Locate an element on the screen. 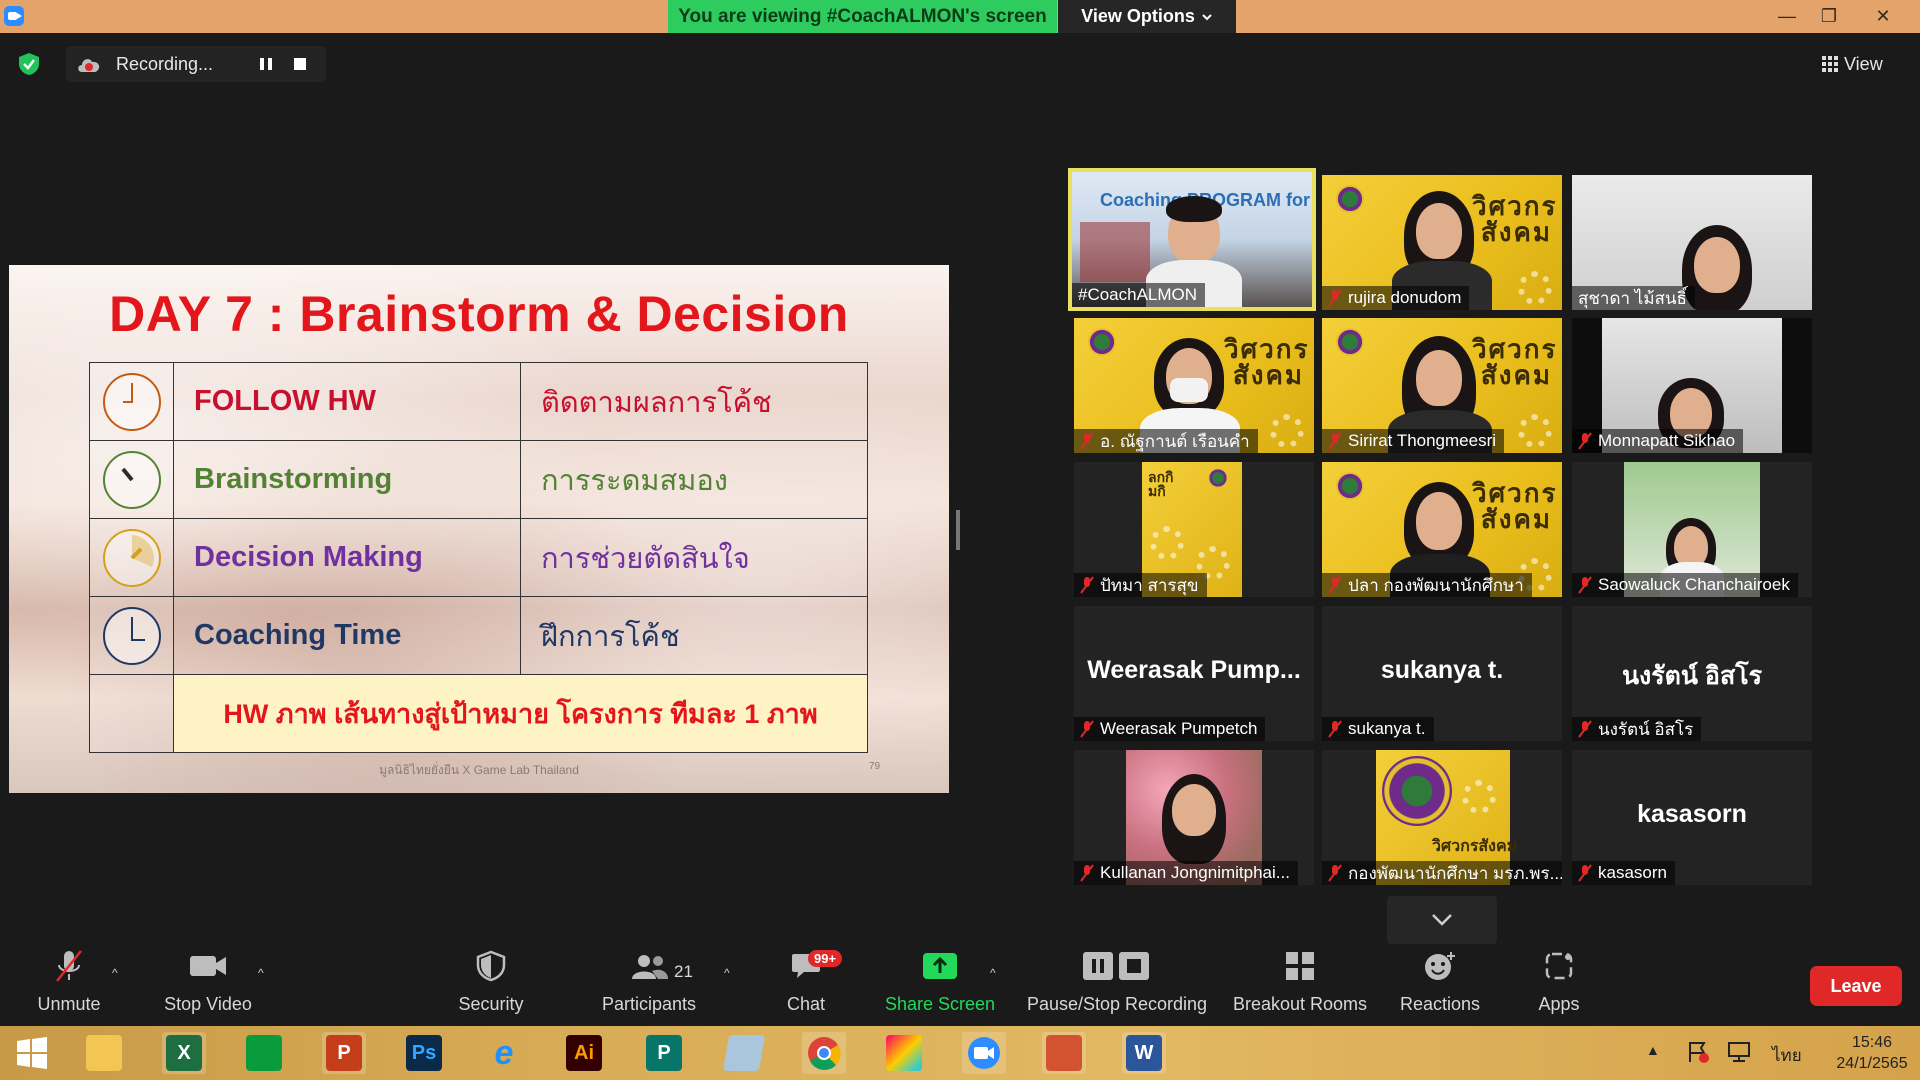  input-language-indicator: ไทย is located at coordinates (1787, 1055).